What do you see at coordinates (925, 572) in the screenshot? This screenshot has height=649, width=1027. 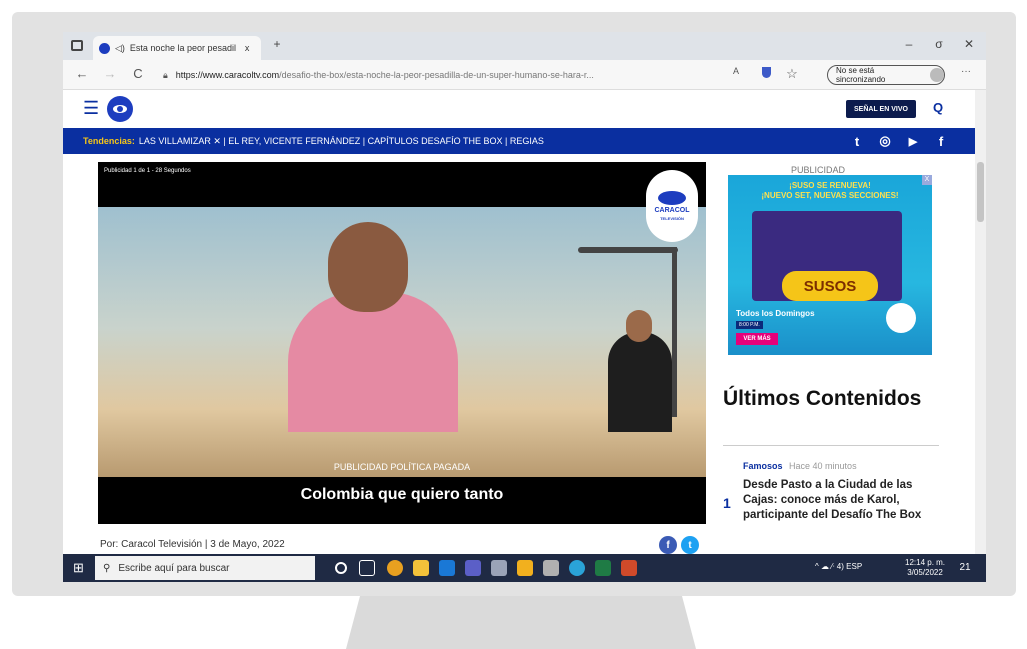 I see `clock-date: 3/05/2022` at bounding box center [925, 572].